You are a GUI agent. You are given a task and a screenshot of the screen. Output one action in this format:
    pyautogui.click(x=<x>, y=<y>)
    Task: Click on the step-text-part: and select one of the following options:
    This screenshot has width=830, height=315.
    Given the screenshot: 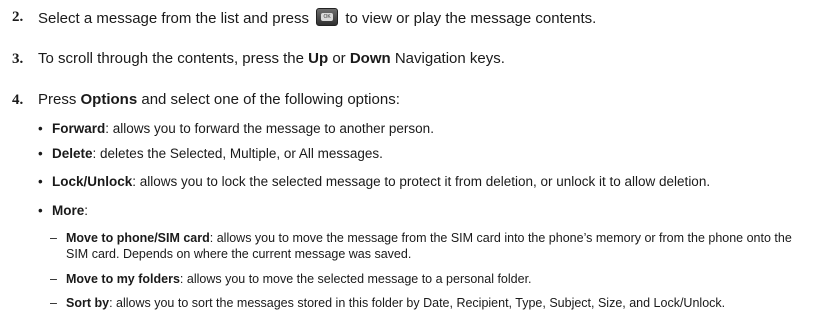 What is the action you would take?
    pyautogui.click(x=268, y=99)
    